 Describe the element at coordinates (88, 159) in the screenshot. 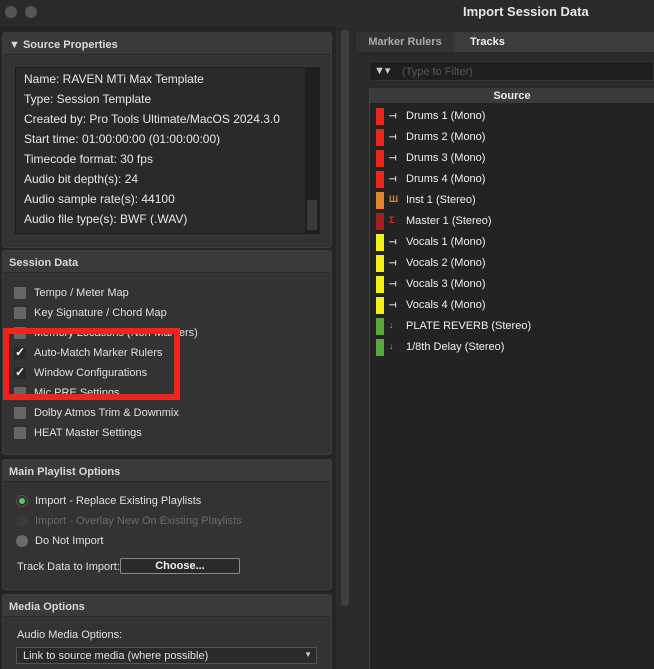

I see `source-property-line: Timecode format: 30 fps` at that location.